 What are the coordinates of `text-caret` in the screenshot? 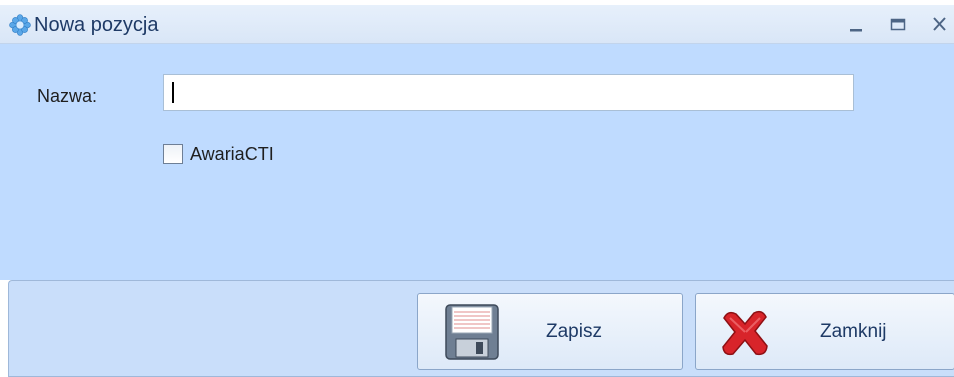 It's located at (173, 92).